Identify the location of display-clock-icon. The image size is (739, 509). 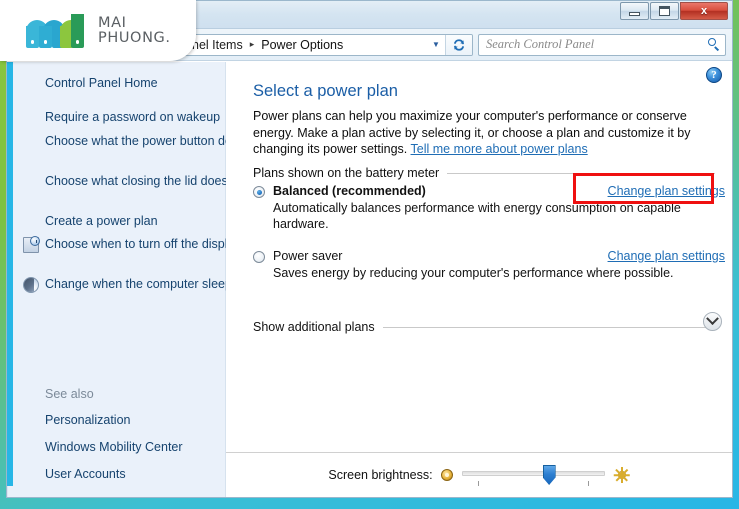
(31, 244).